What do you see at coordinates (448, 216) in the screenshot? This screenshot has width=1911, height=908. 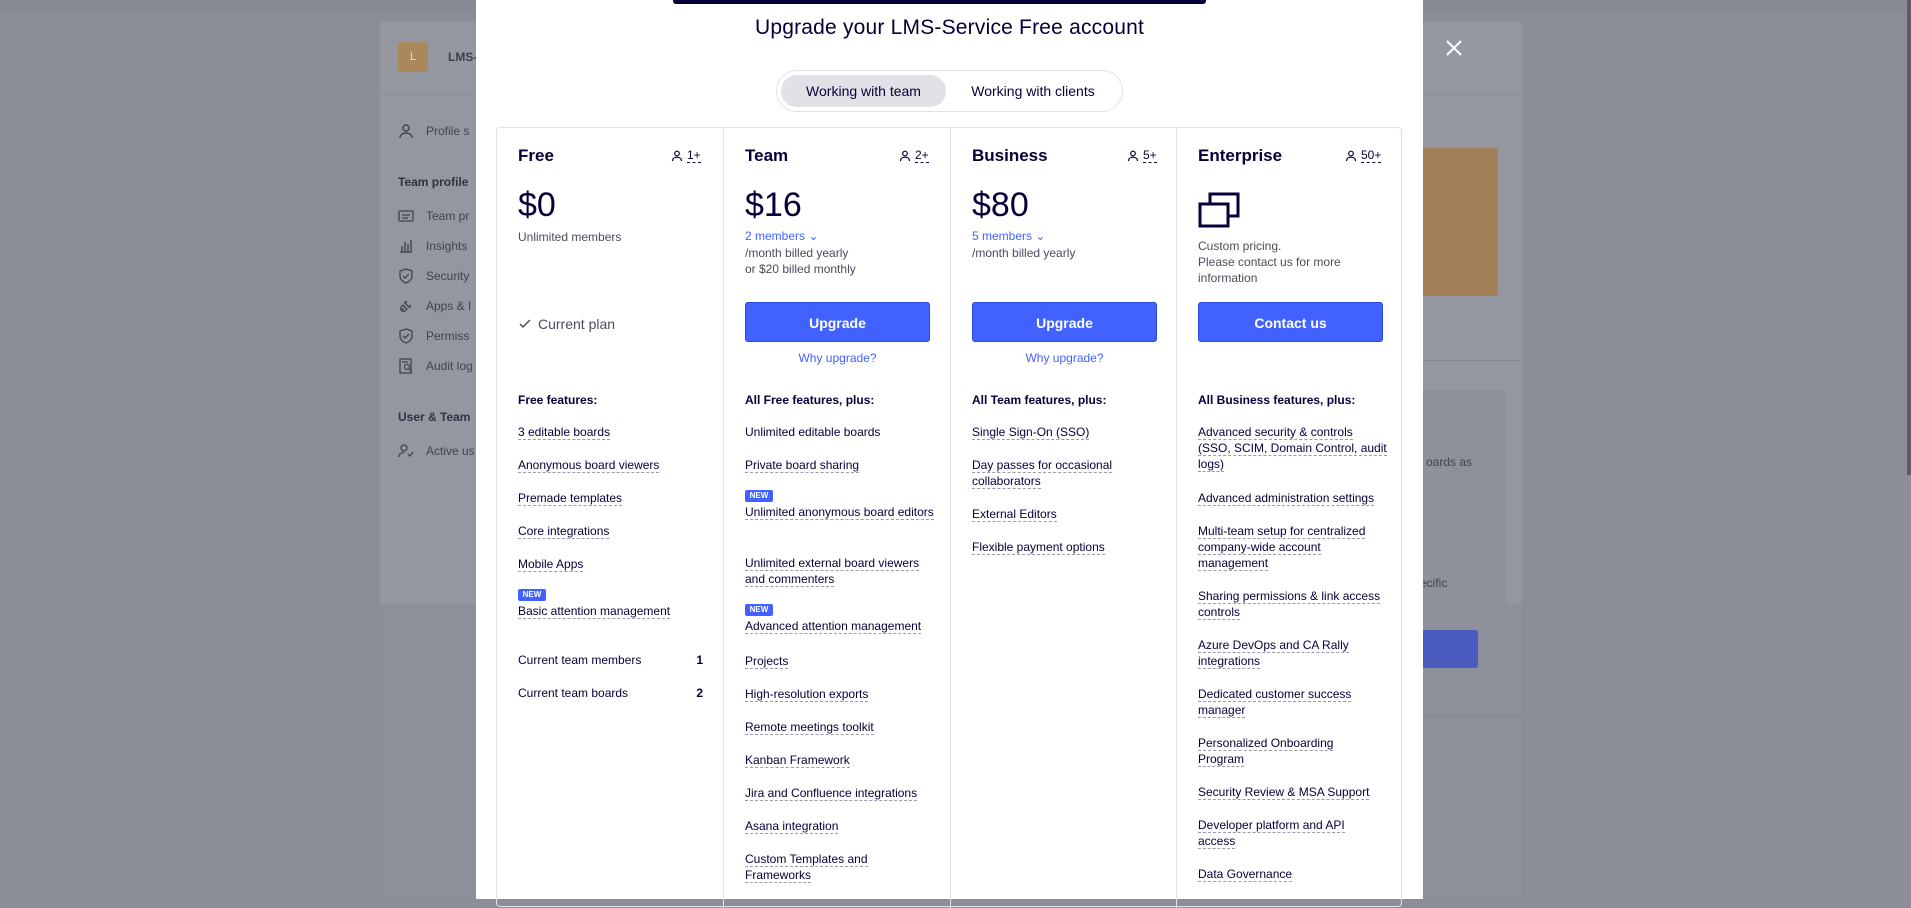 I see `sidebar-item-label: Team pr` at bounding box center [448, 216].